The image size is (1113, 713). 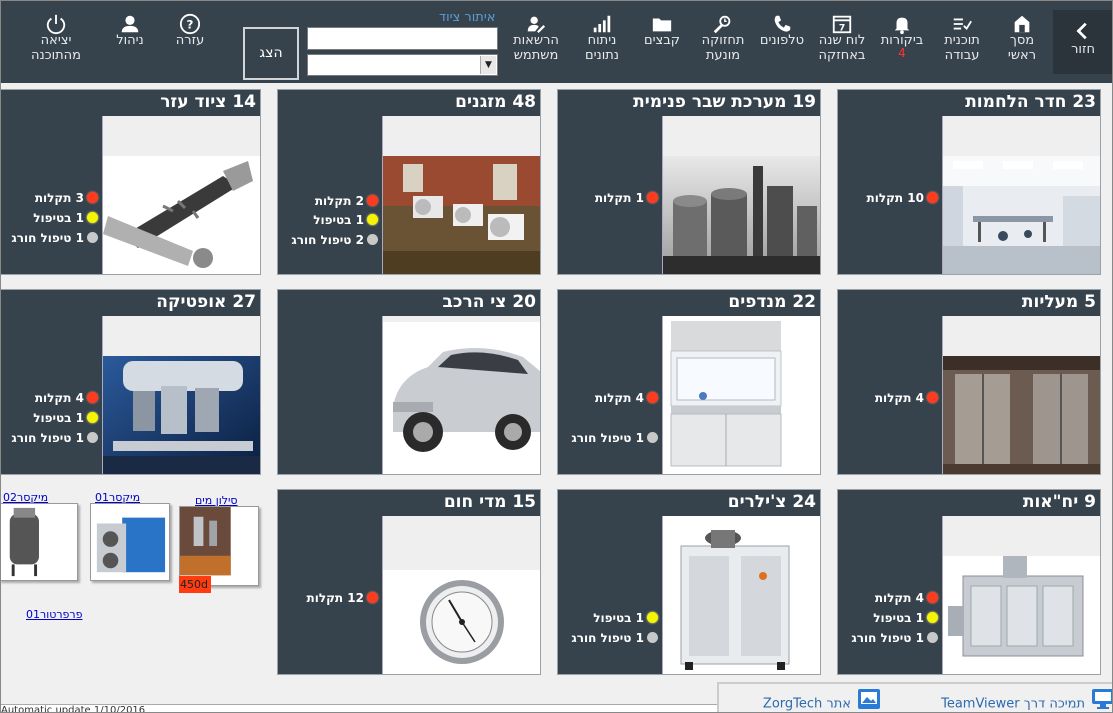 I want to click on faults-stat: 2 תקלות, so click(x=346, y=201).